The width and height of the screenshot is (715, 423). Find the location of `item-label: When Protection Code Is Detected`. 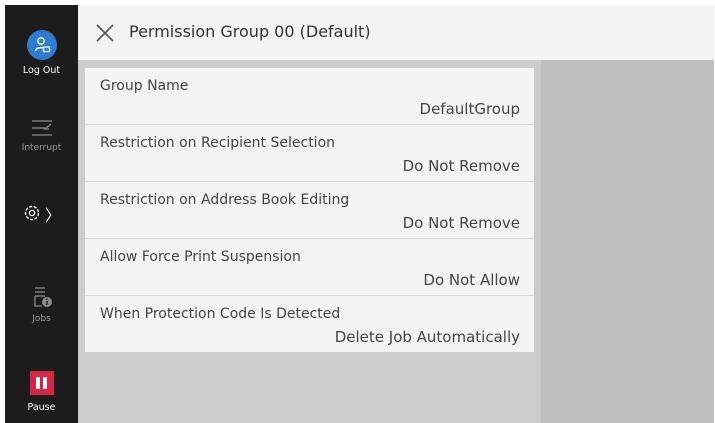

item-label: When Protection Code Is Detected is located at coordinates (220, 314).